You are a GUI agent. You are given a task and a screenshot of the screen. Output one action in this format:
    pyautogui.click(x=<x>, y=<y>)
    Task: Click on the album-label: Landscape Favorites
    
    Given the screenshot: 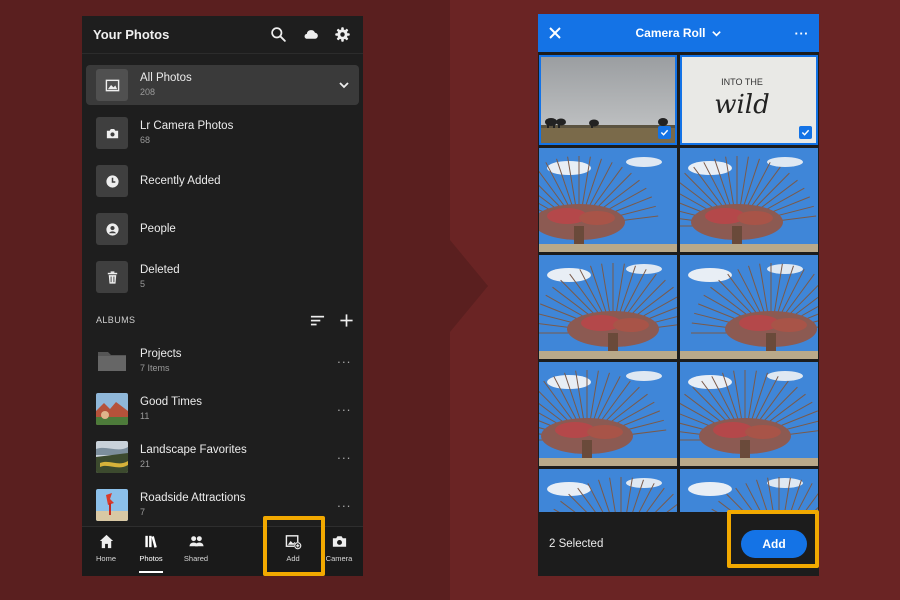 What is the action you would take?
    pyautogui.click(x=193, y=450)
    